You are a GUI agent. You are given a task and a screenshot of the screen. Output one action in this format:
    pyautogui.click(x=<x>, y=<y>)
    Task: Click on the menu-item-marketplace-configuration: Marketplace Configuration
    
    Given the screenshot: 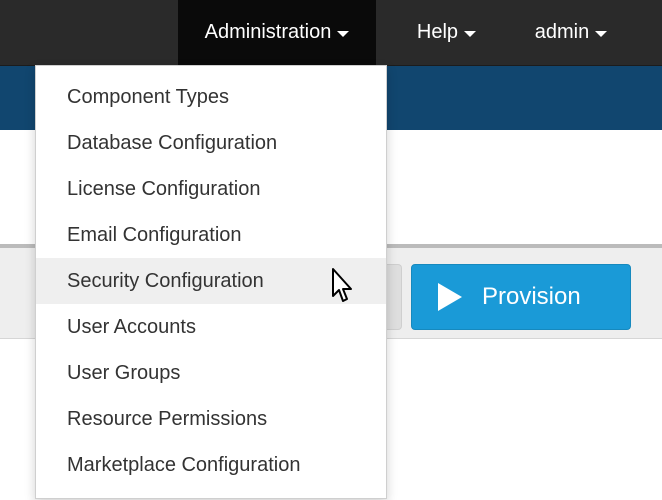 What is the action you would take?
    pyautogui.click(x=211, y=465)
    